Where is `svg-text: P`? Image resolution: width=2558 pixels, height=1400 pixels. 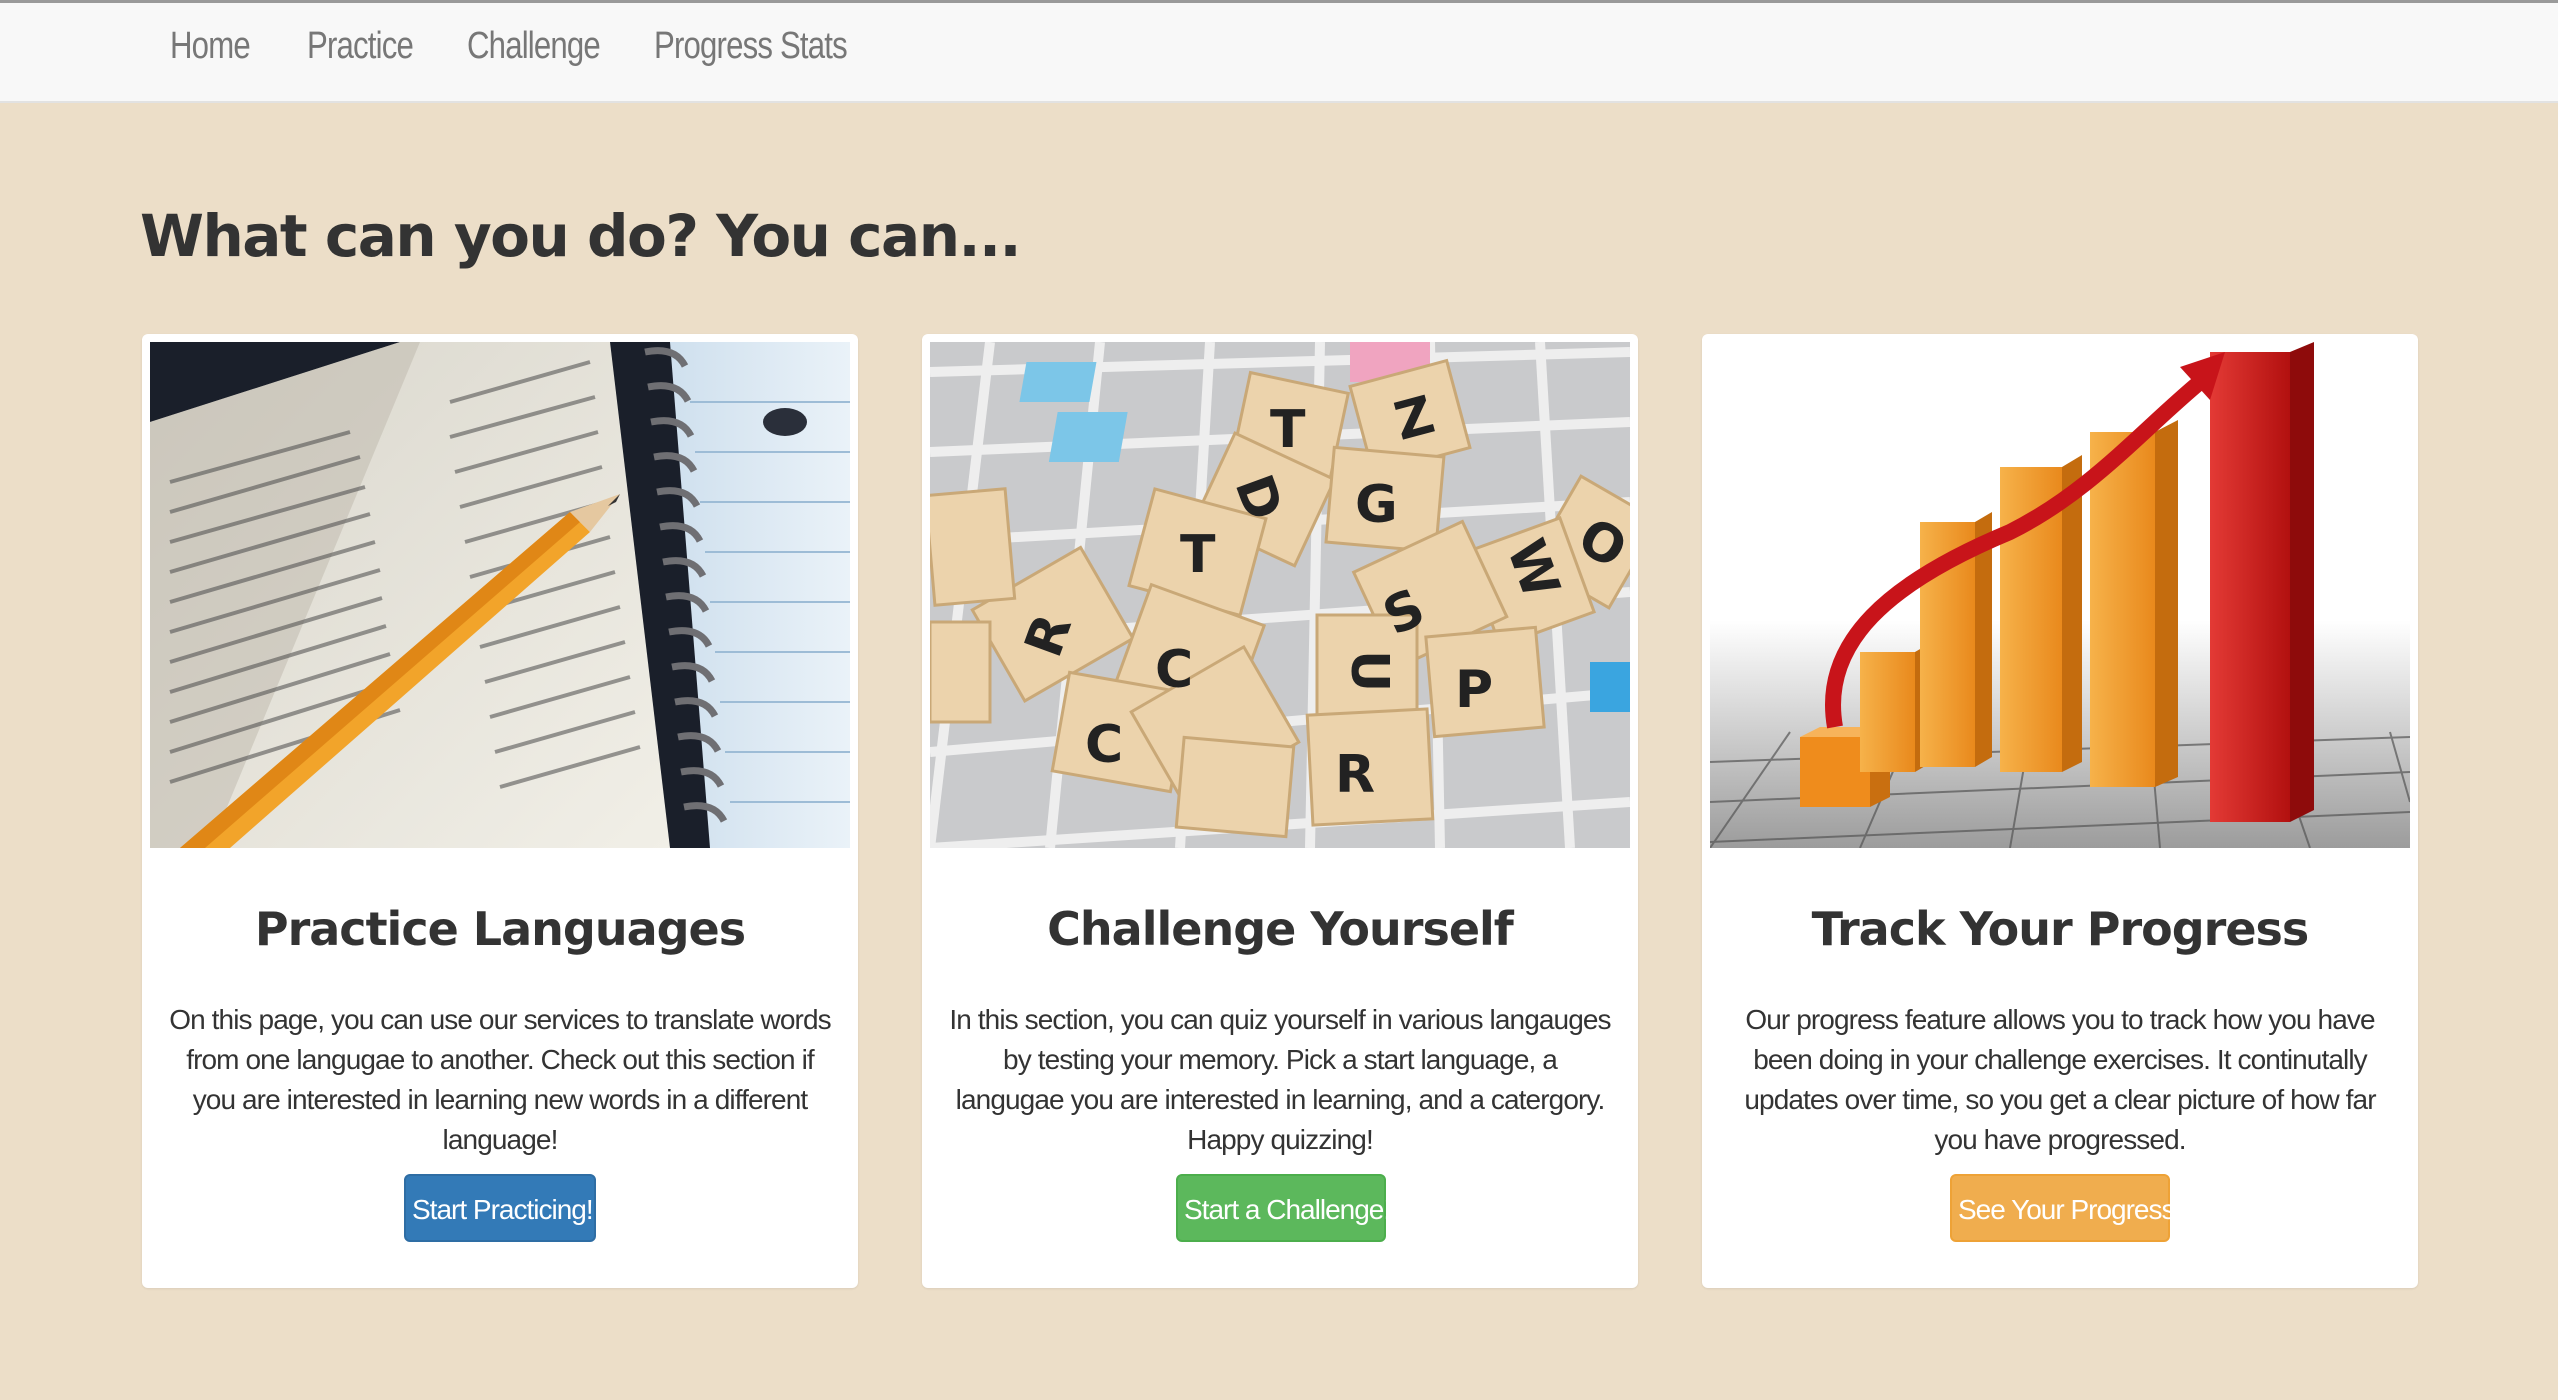 svg-text: P is located at coordinates (1474, 690).